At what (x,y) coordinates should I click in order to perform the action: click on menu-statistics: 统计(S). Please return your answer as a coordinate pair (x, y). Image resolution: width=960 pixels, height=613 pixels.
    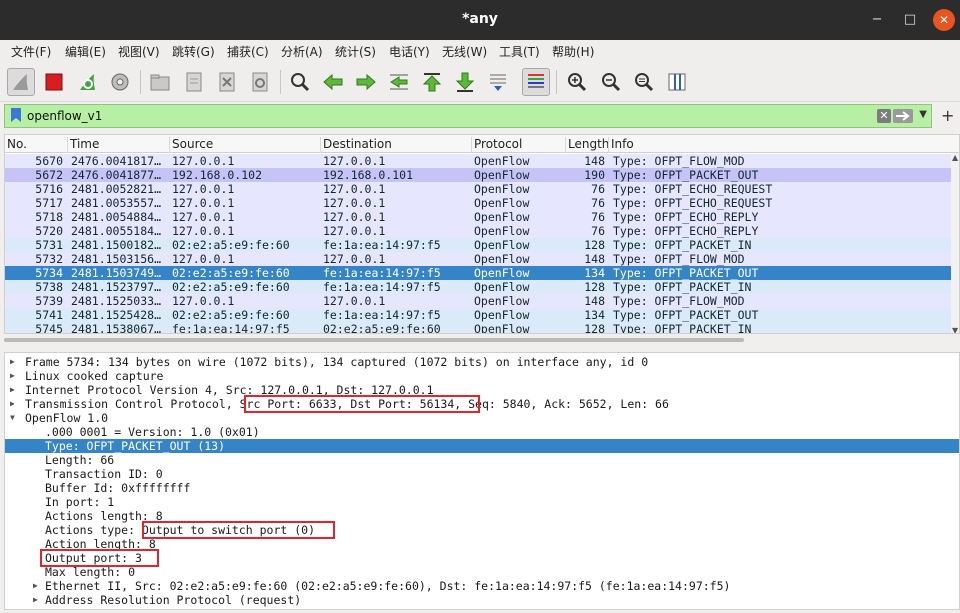
    Looking at the image, I should click on (355, 51).